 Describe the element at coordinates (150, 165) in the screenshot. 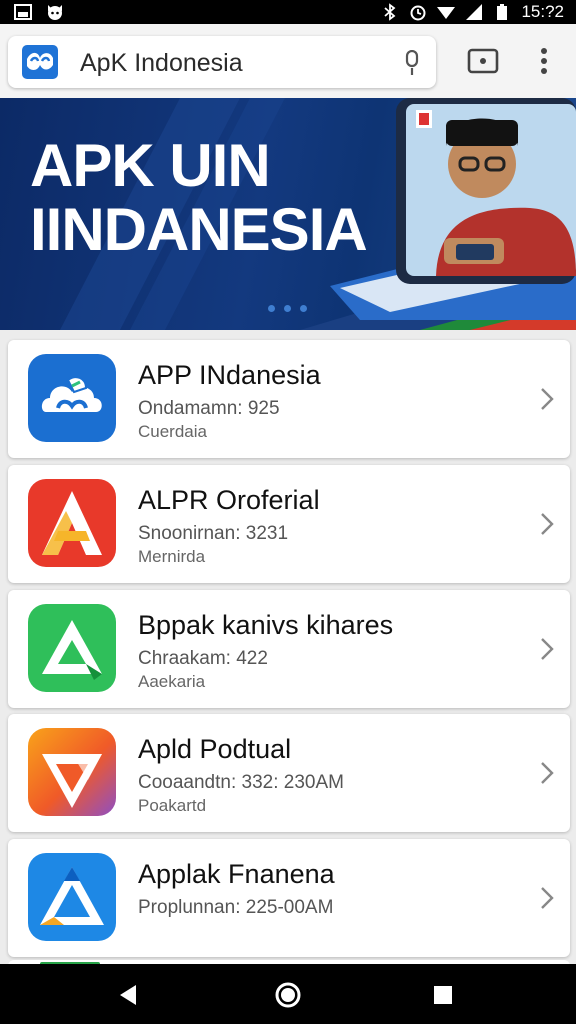

I see `banner-title-line1: APK UIN` at that location.